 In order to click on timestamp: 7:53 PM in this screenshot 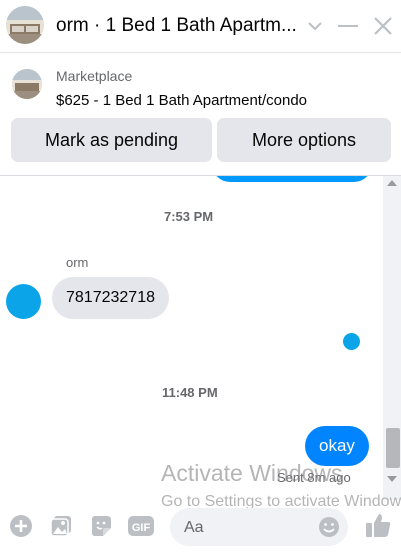, I will do `click(189, 216)`.